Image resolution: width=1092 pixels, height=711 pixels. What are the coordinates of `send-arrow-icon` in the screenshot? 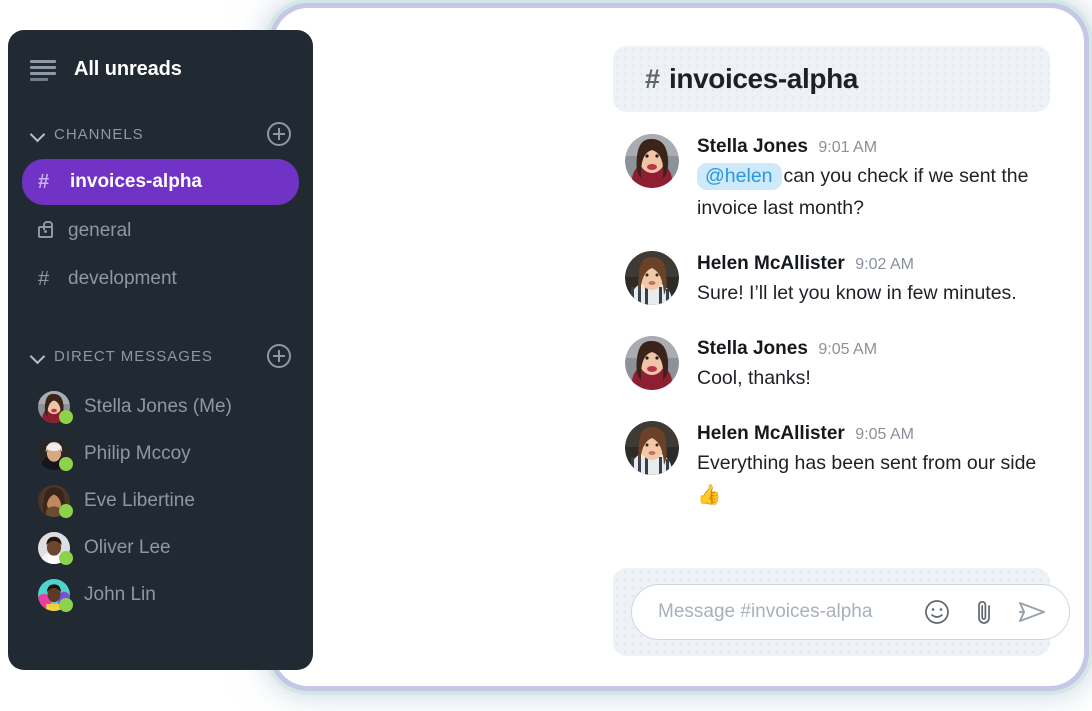 It's located at (1032, 612).